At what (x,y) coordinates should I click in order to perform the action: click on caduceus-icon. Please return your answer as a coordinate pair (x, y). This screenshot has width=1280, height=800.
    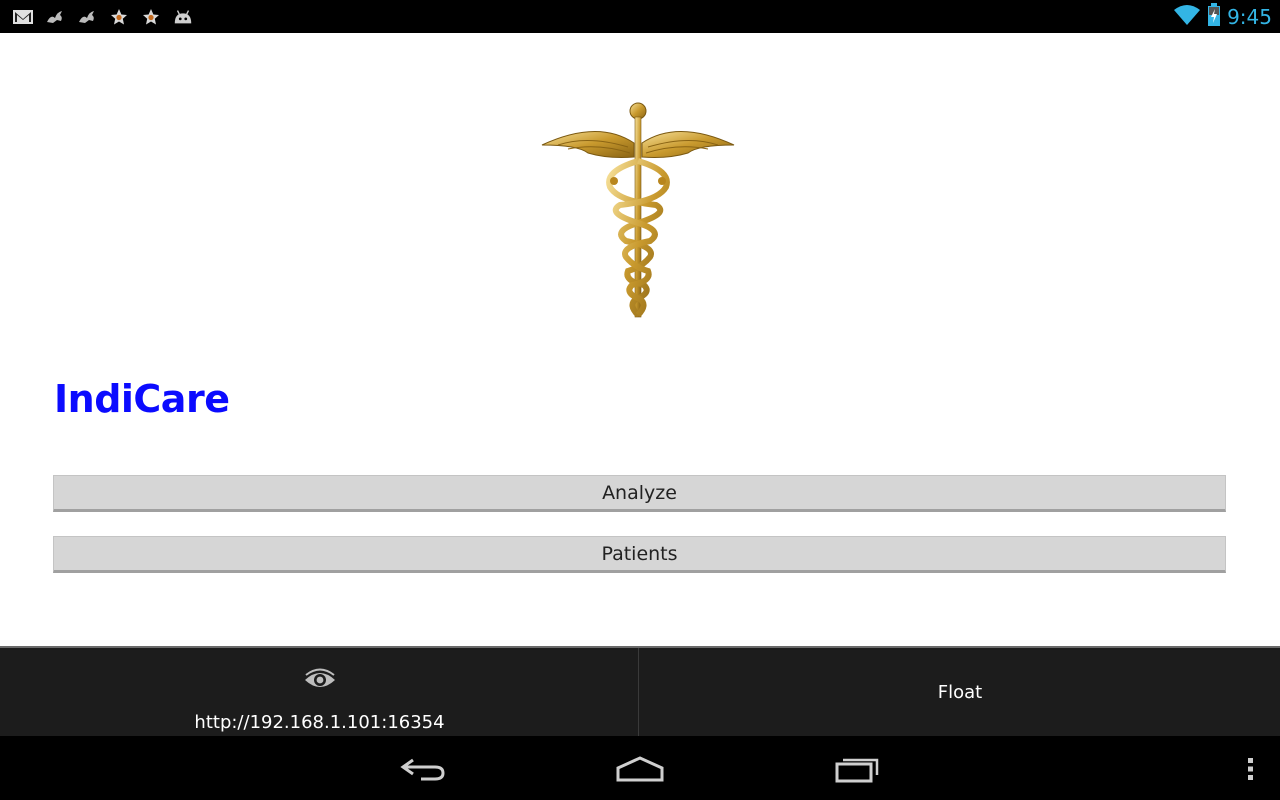
    Looking at the image, I should click on (638, 212).